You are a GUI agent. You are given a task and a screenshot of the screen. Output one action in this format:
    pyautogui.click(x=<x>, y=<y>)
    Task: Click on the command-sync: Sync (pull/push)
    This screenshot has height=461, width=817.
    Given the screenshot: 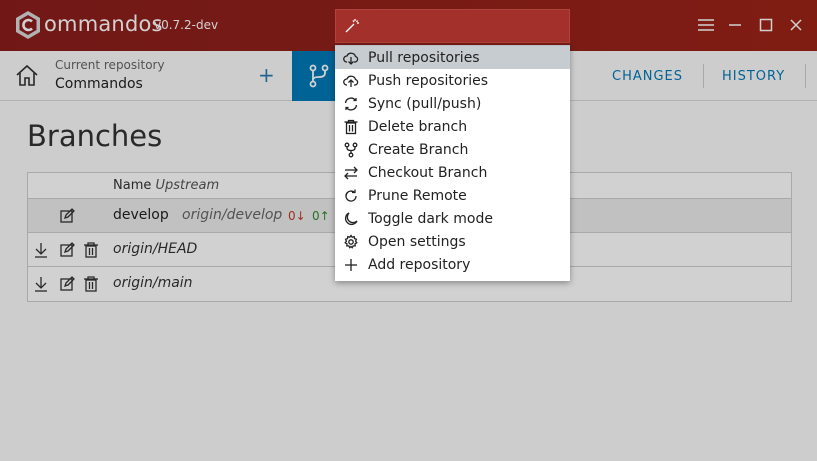 What is the action you would take?
    pyautogui.click(x=452, y=103)
    